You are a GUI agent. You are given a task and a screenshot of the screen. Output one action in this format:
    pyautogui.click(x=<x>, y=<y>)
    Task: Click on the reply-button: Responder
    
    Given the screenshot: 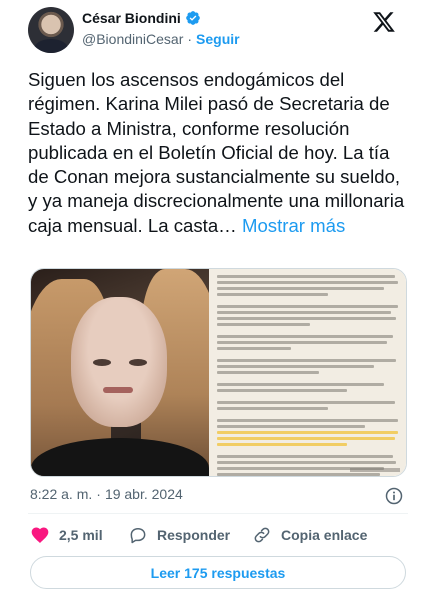 What is the action you would take?
    pyautogui.click(x=179, y=535)
    